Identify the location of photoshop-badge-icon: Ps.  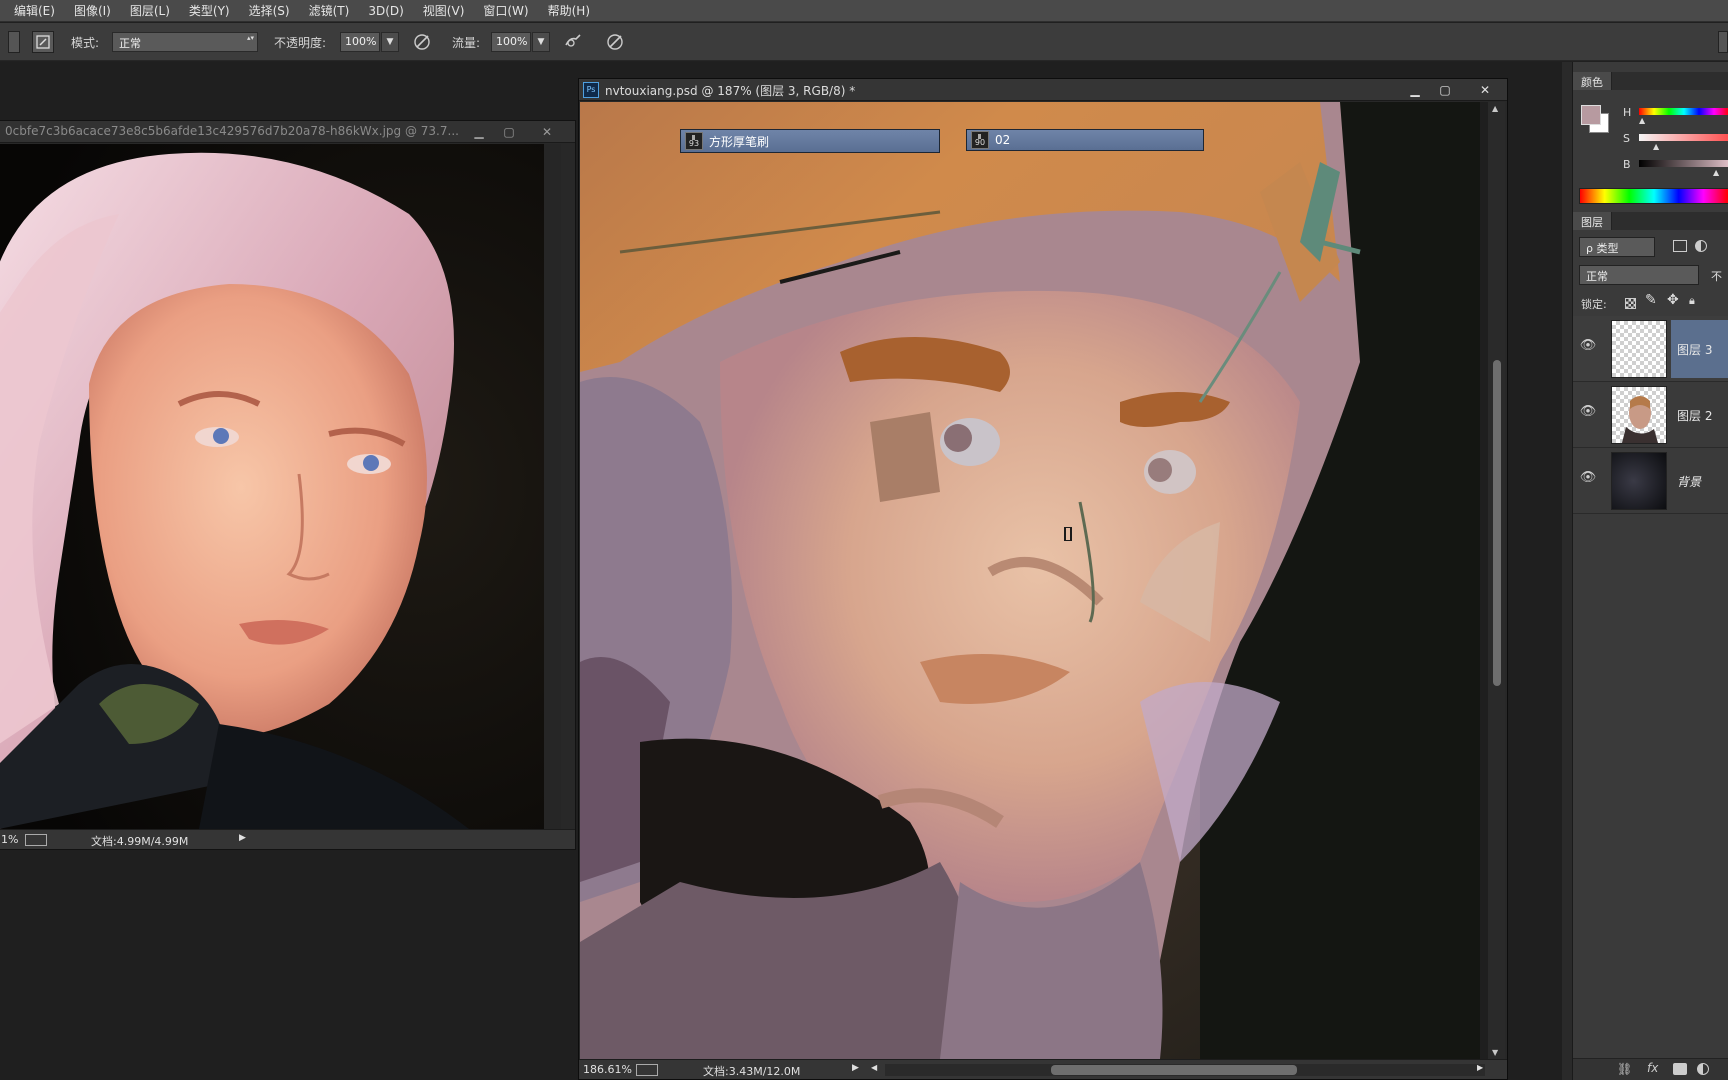
(591, 90).